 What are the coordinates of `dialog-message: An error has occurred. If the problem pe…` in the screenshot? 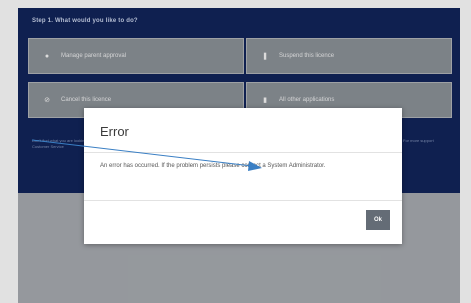 It's located at (213, 166).